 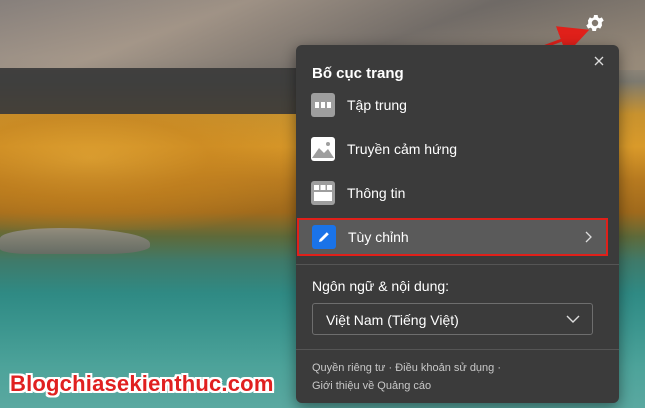 I want to click on terms-link: Điều khoản sử dụng, so click(x=444, y=368).